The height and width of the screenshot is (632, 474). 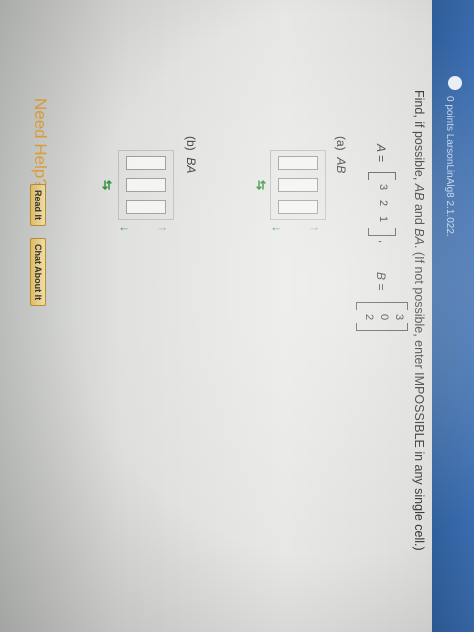 I want to click on part-b-label: (b) BA, so click(x=191, y=154).